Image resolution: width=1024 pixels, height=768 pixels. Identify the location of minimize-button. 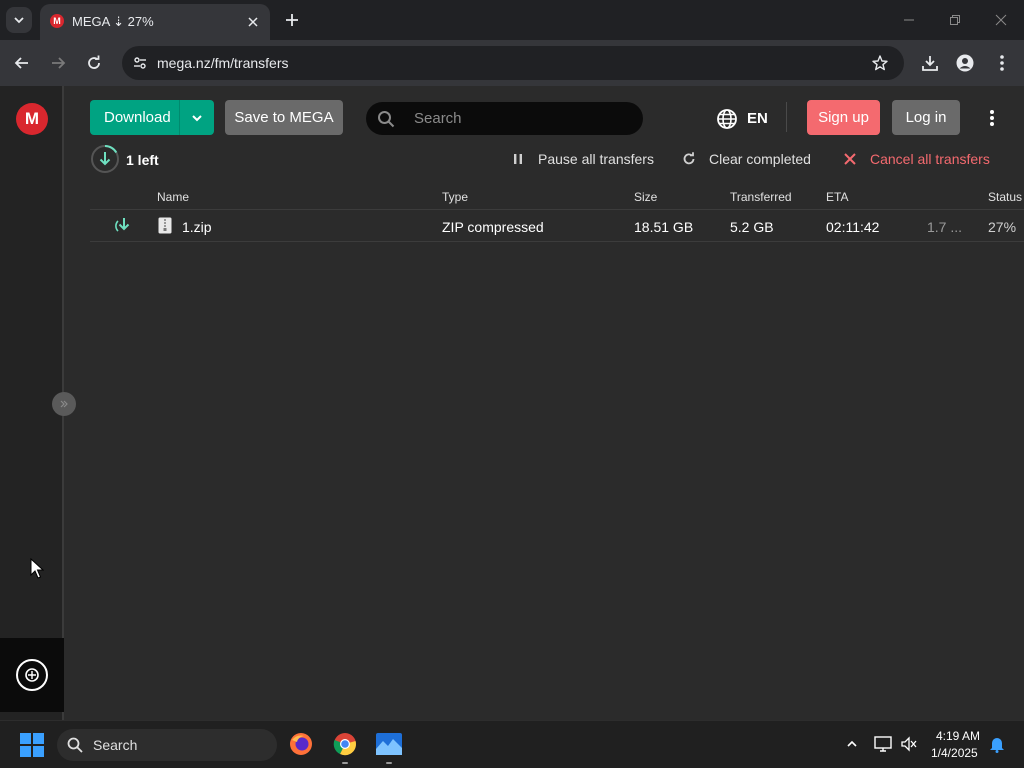
(909, 20).